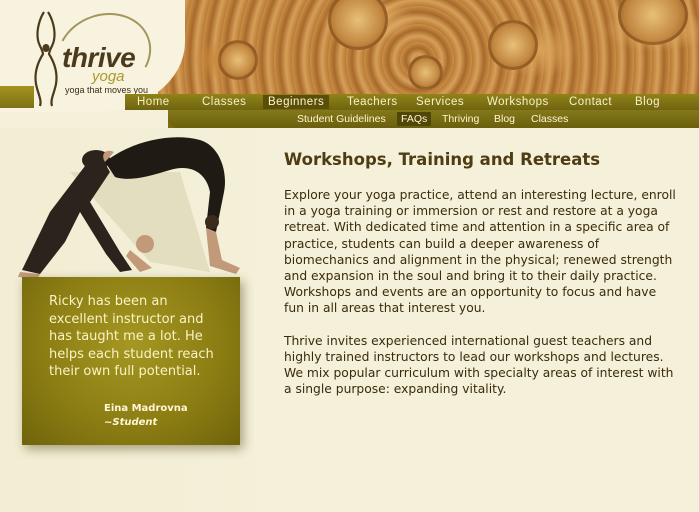 The image size is (699, 512). Describe the element at coordinates (146, 408) in the screenshot. I see `testimonial-author: Eina Madrovna` at that location.